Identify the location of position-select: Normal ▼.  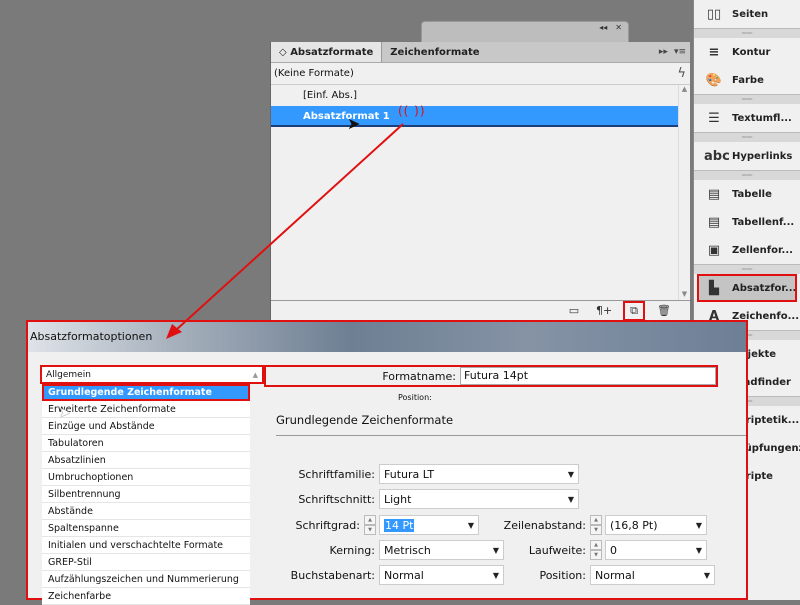
(652, 575).